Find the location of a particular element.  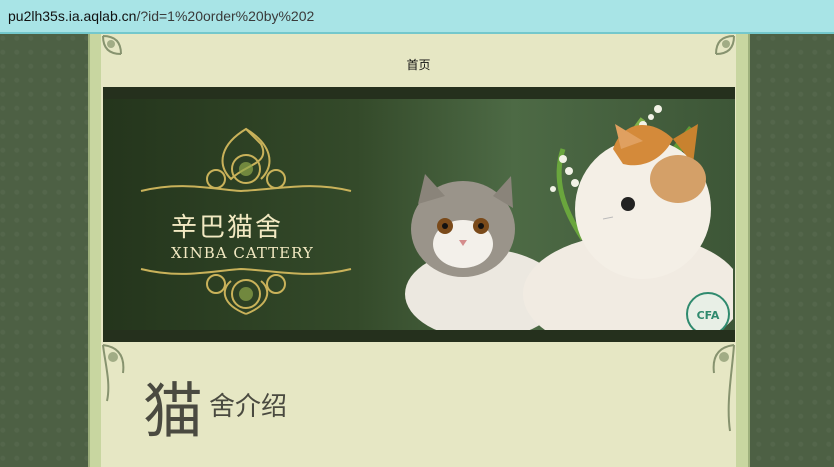

cattery-logo-english: XINBA CATTERY is located at coordinates (242, 253).